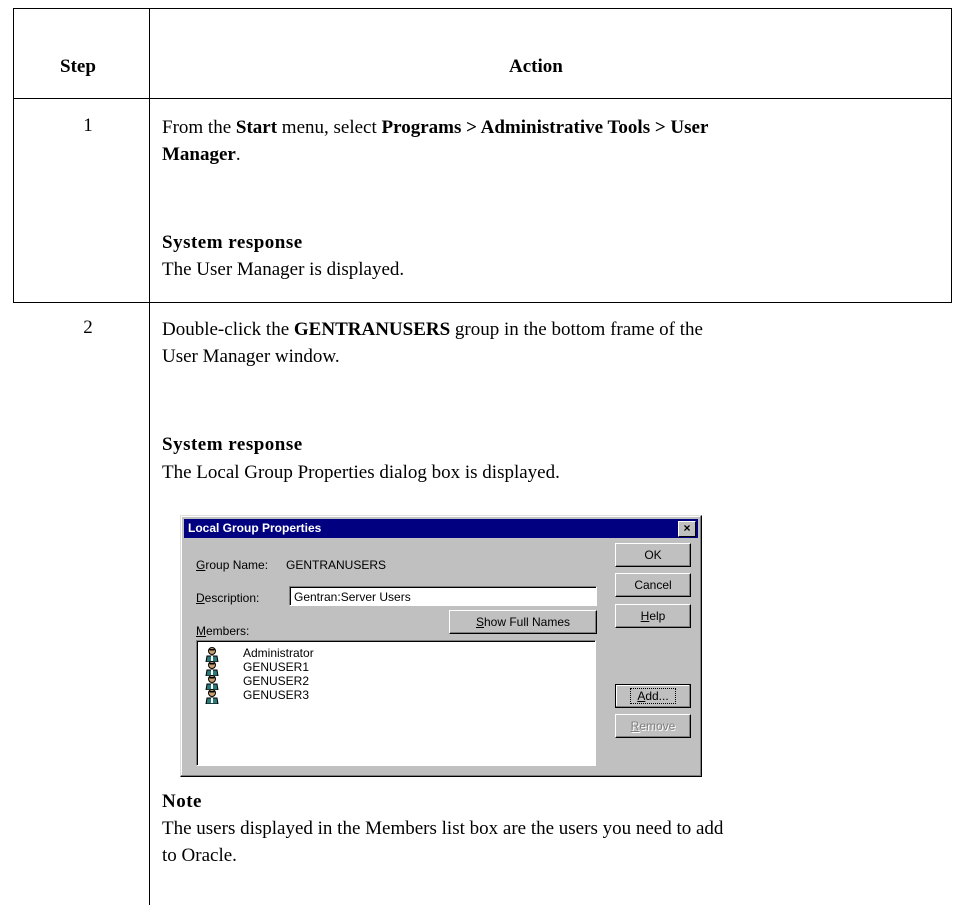  What do you see at coordinates (479, 622) in the screenshot?
I see `mnemonic: S` at bounding box center [479, 622].